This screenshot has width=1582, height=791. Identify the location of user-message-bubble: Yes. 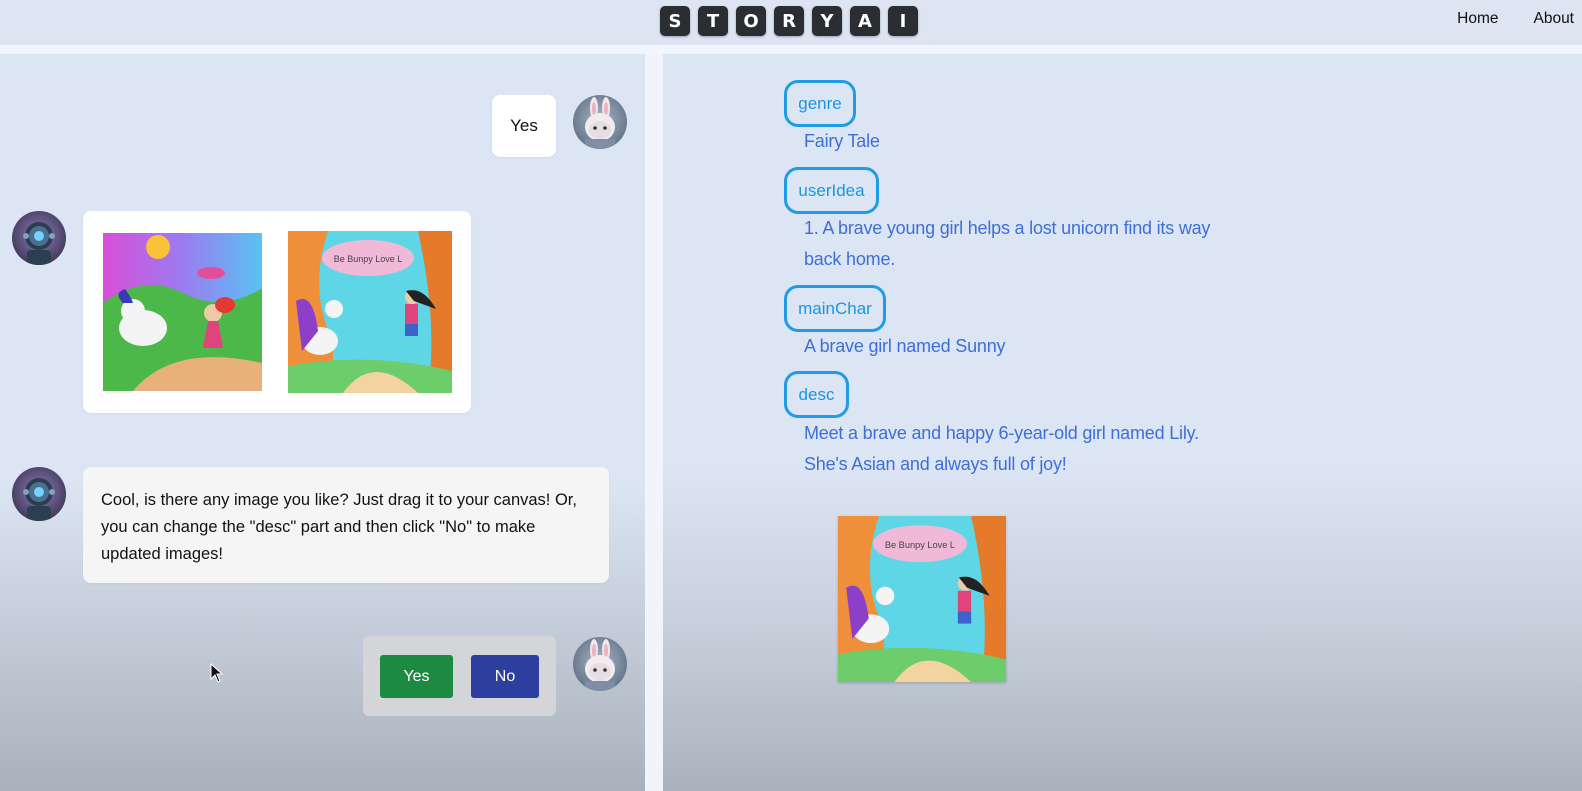
(524, 126).